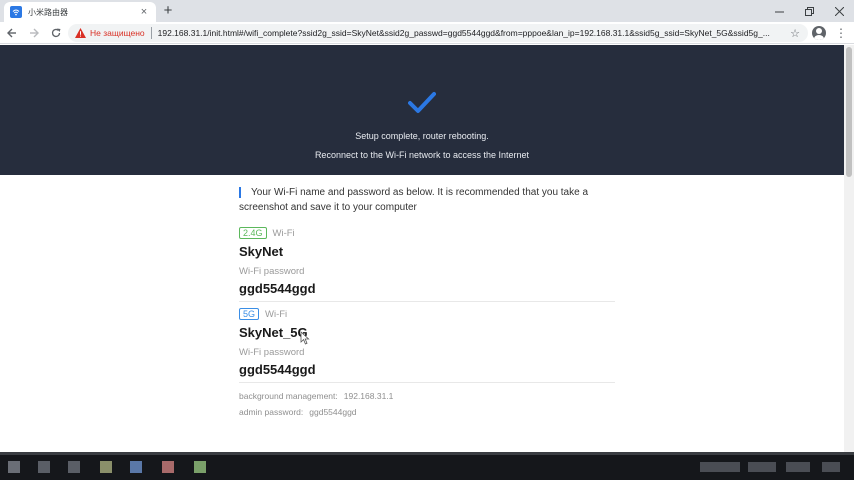 The width and height of the screenshot is (854, 480). What do you see at coordinates (271, 412) in the screenshot?
I see `admin-password-label: admin password:` at bounding box center [271, 412].